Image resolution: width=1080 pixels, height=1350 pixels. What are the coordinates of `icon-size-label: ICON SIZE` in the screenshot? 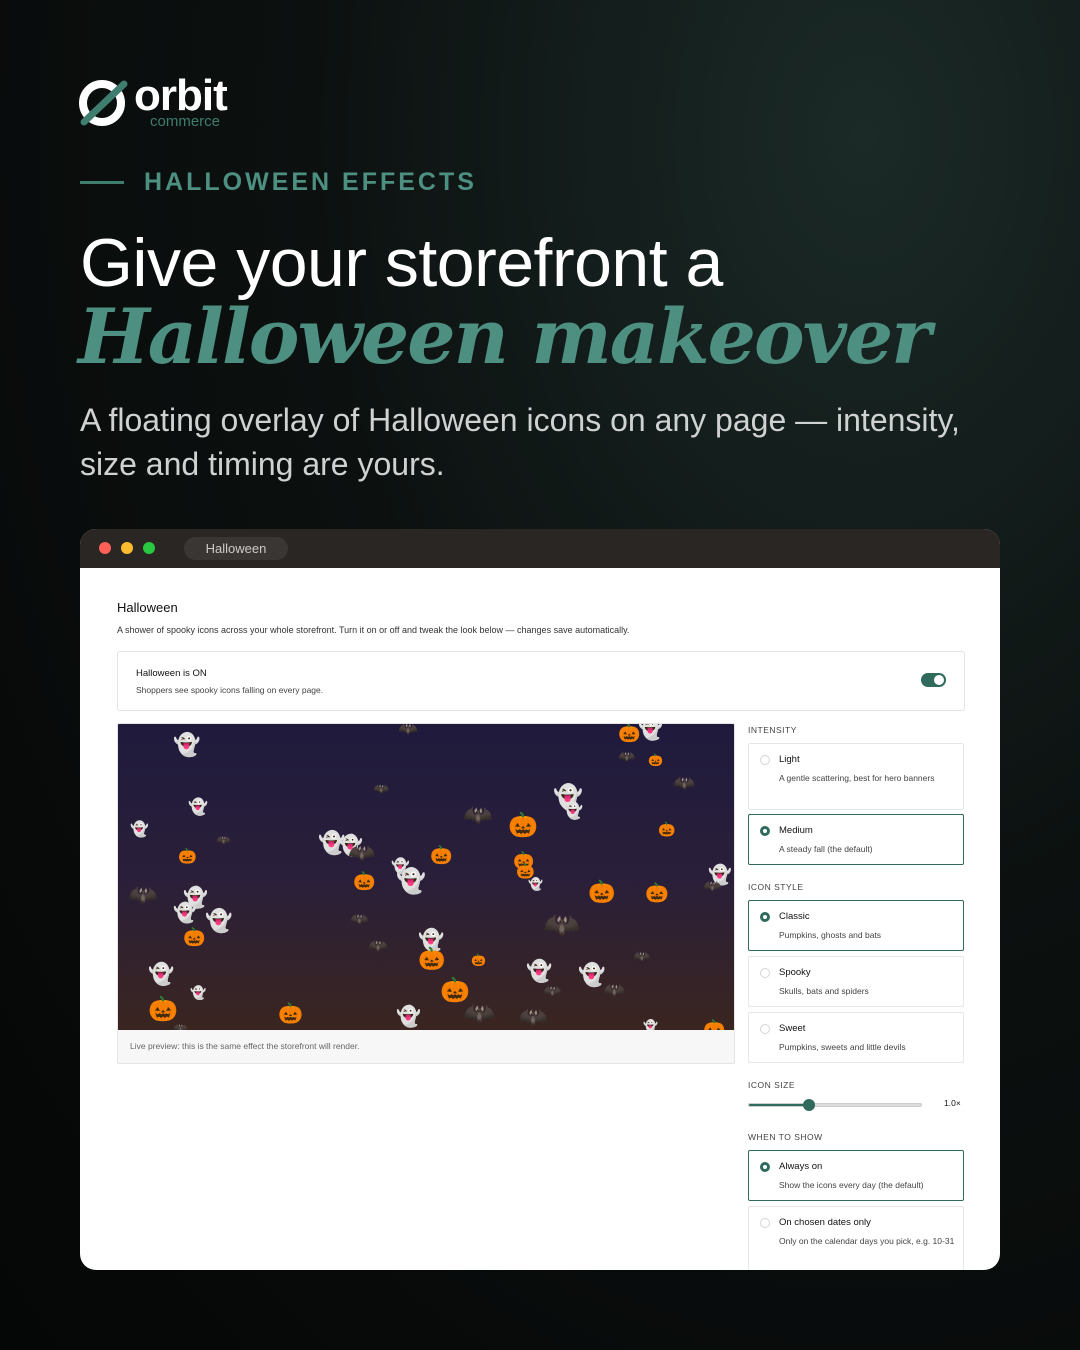 It's located at (772, 1085).